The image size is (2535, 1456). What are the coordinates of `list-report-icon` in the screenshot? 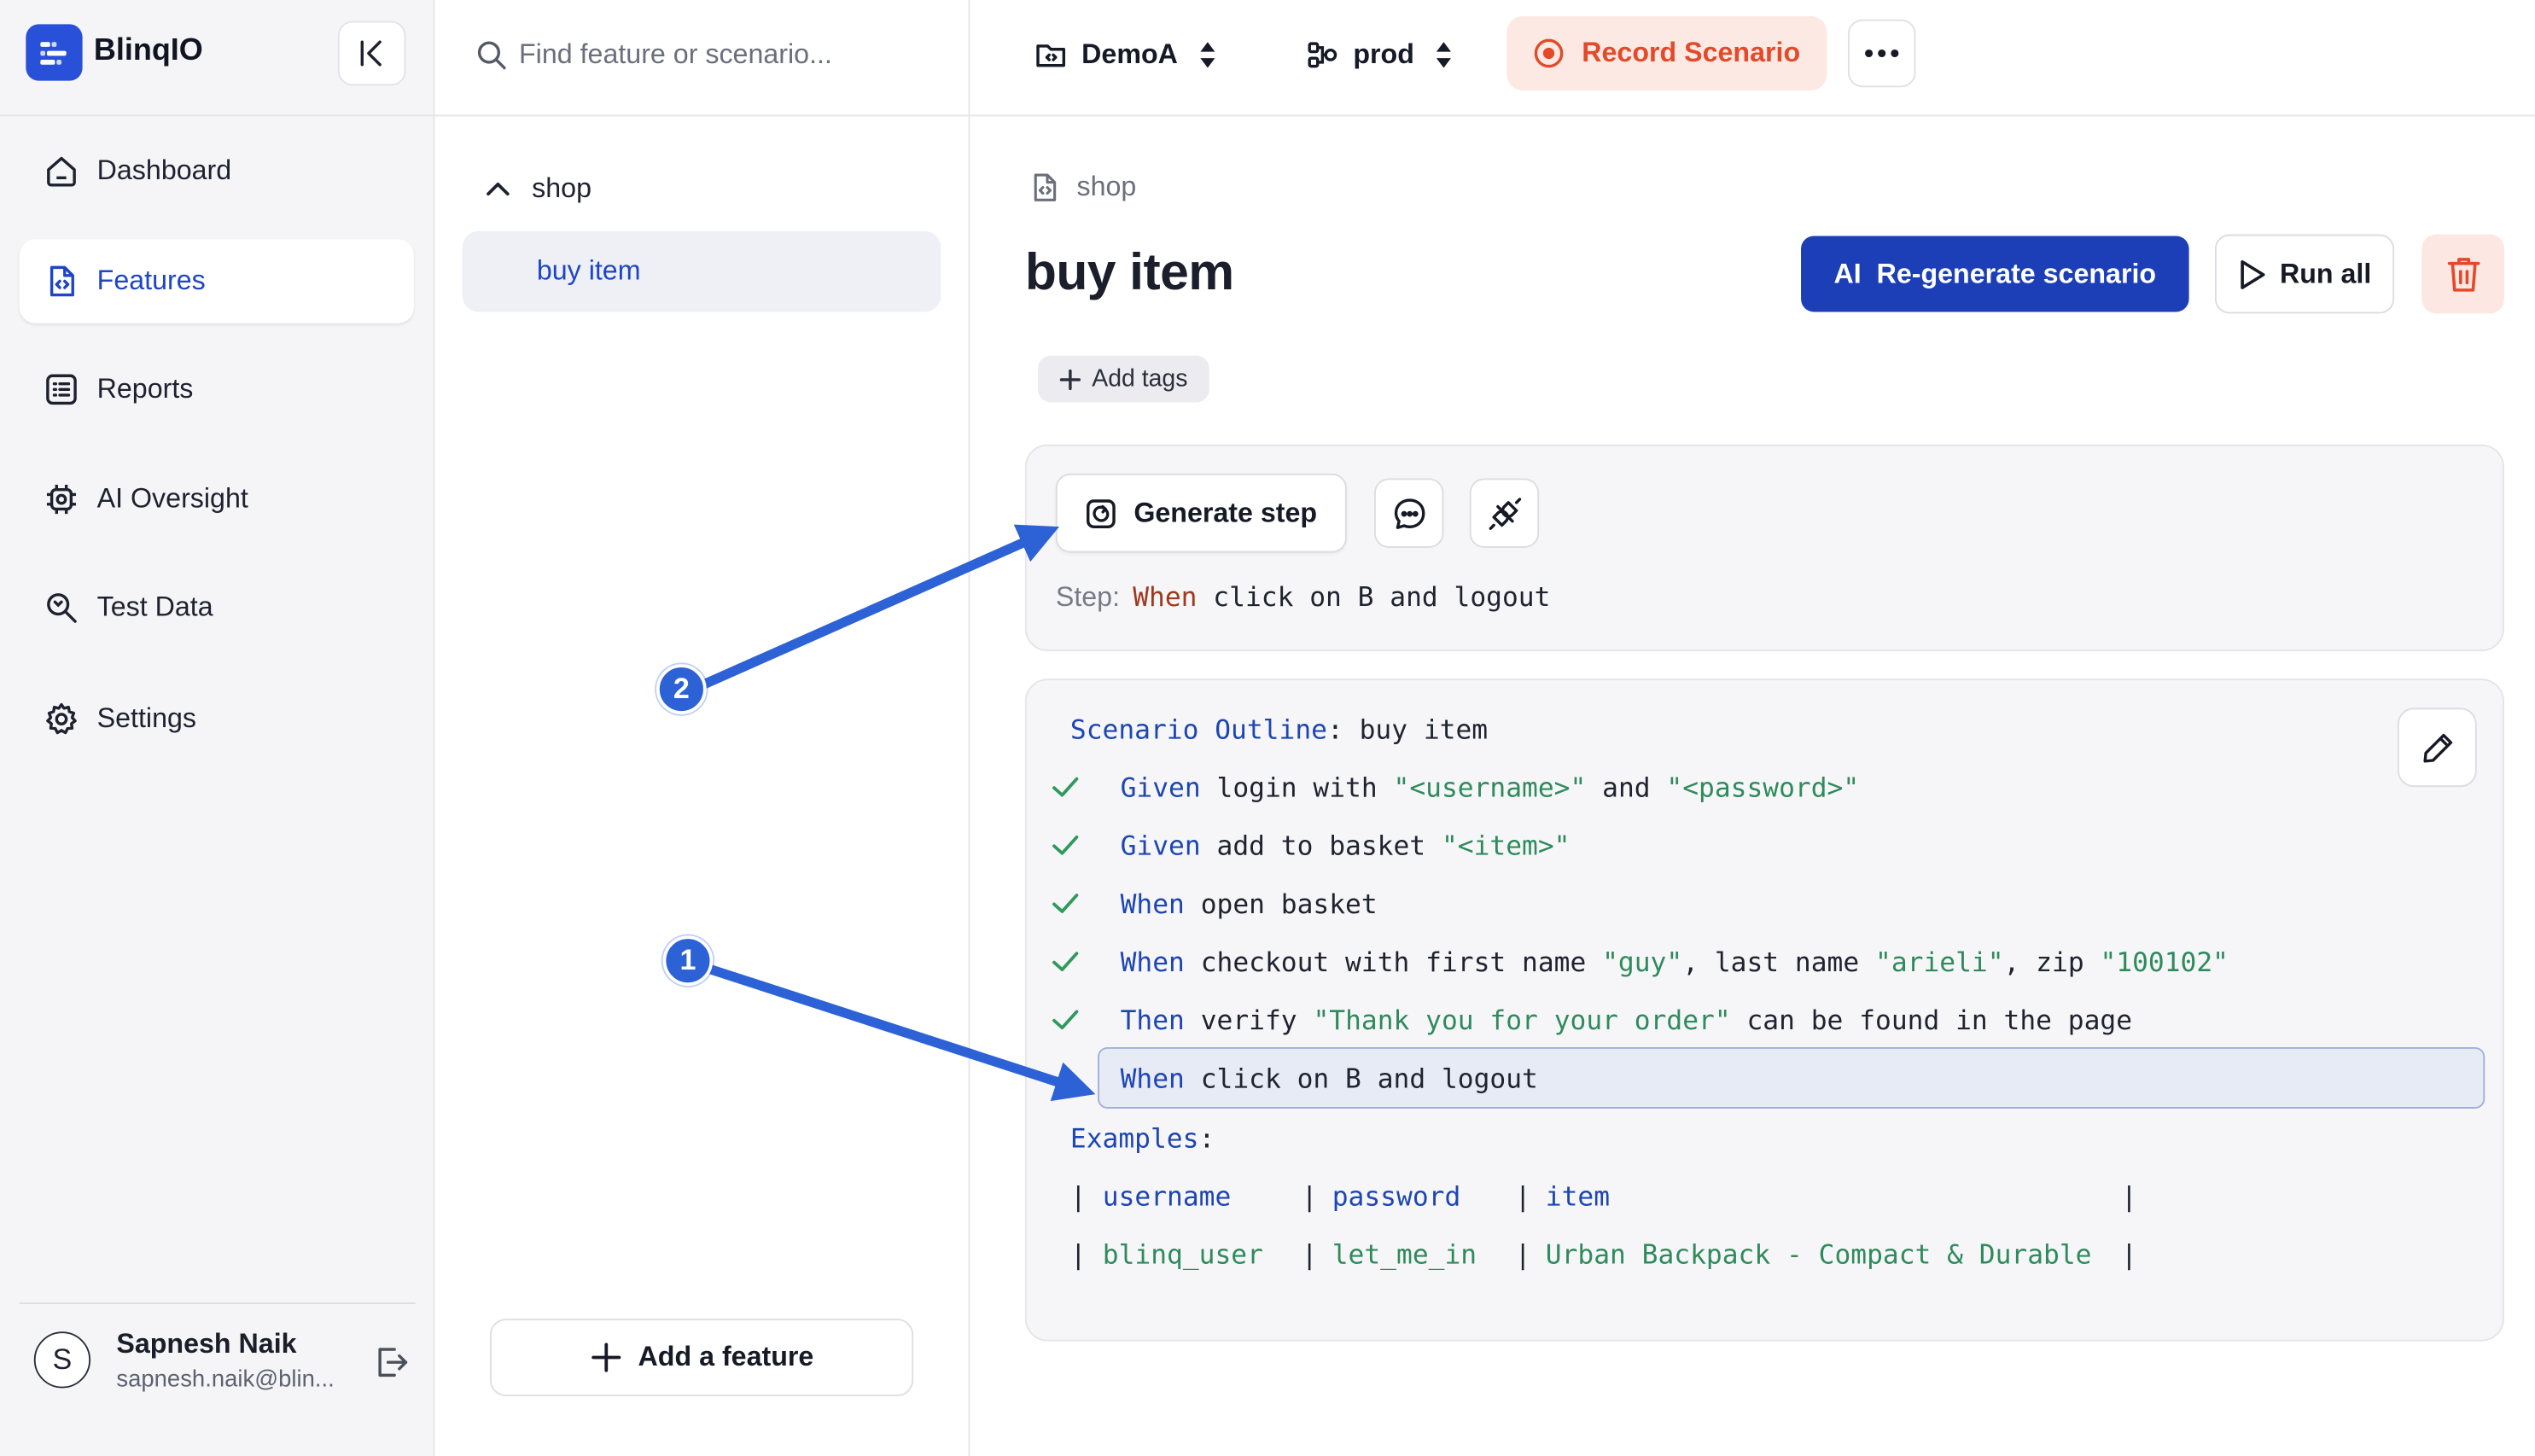 It's located at (61, 389).